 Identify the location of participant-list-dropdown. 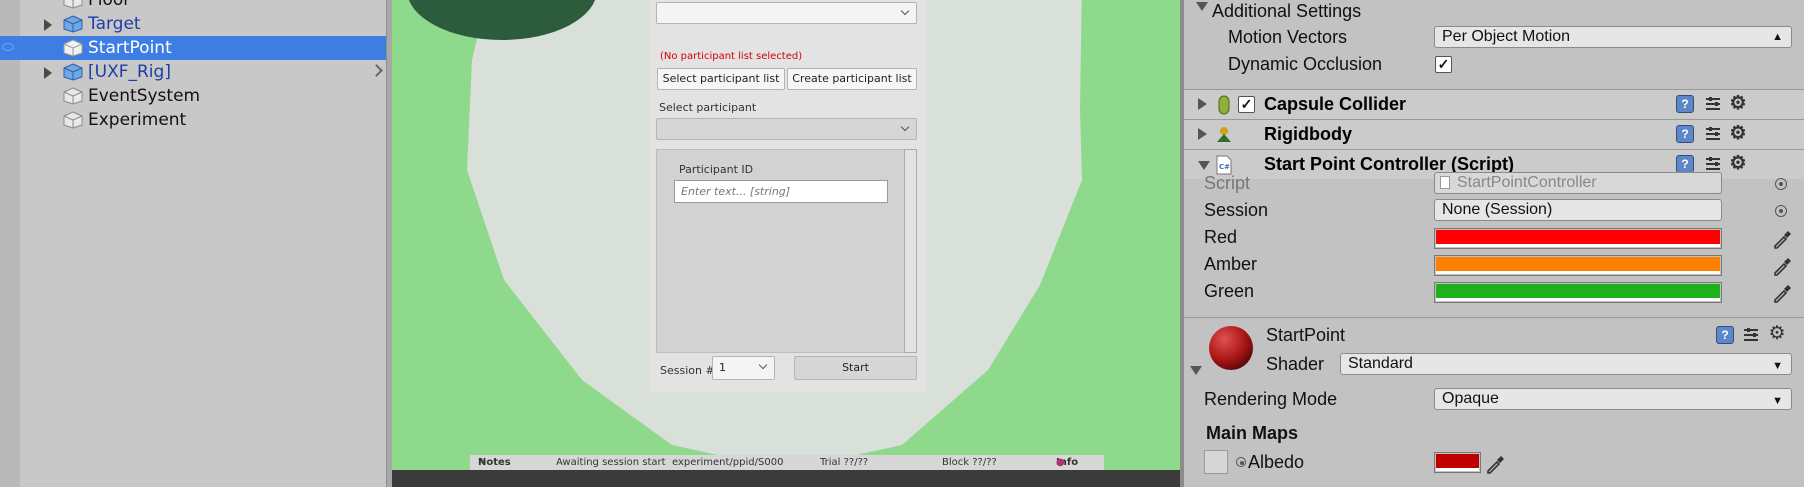
(786, 13).